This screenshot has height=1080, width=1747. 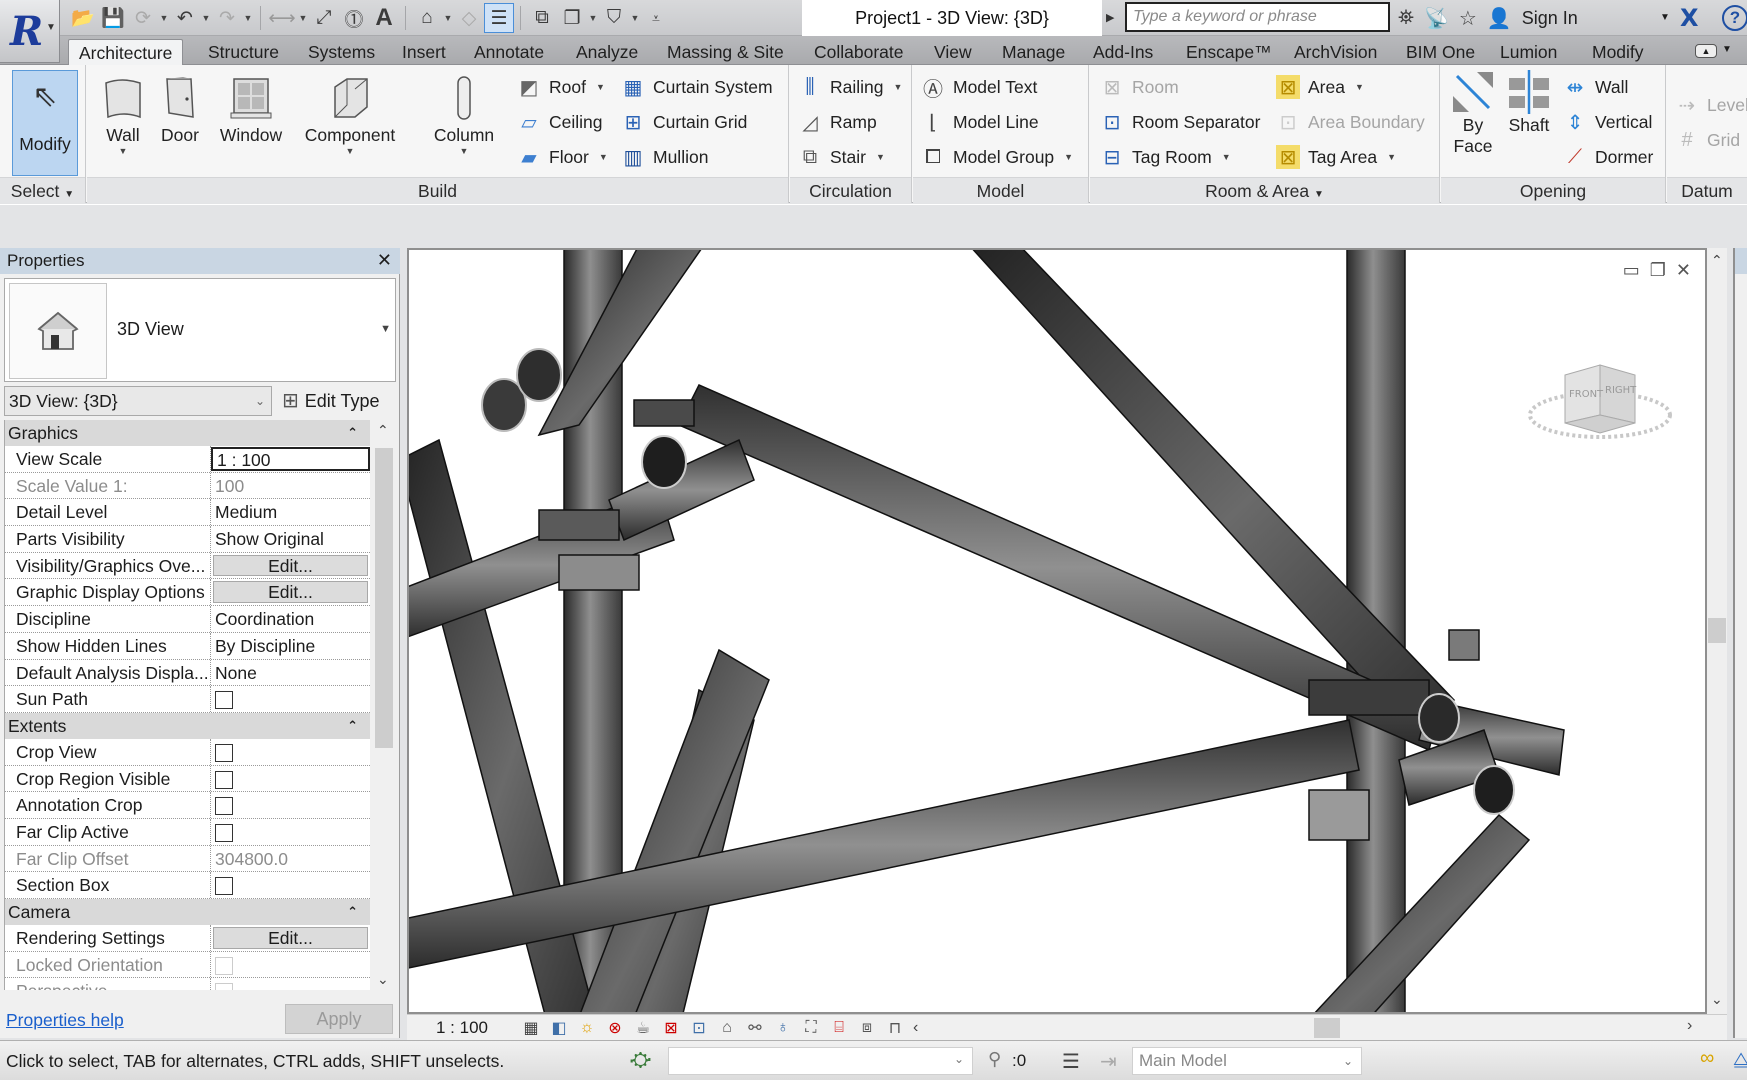 I want to click on sun-path-off-icon: ☼, so click(x=587, y=1028).